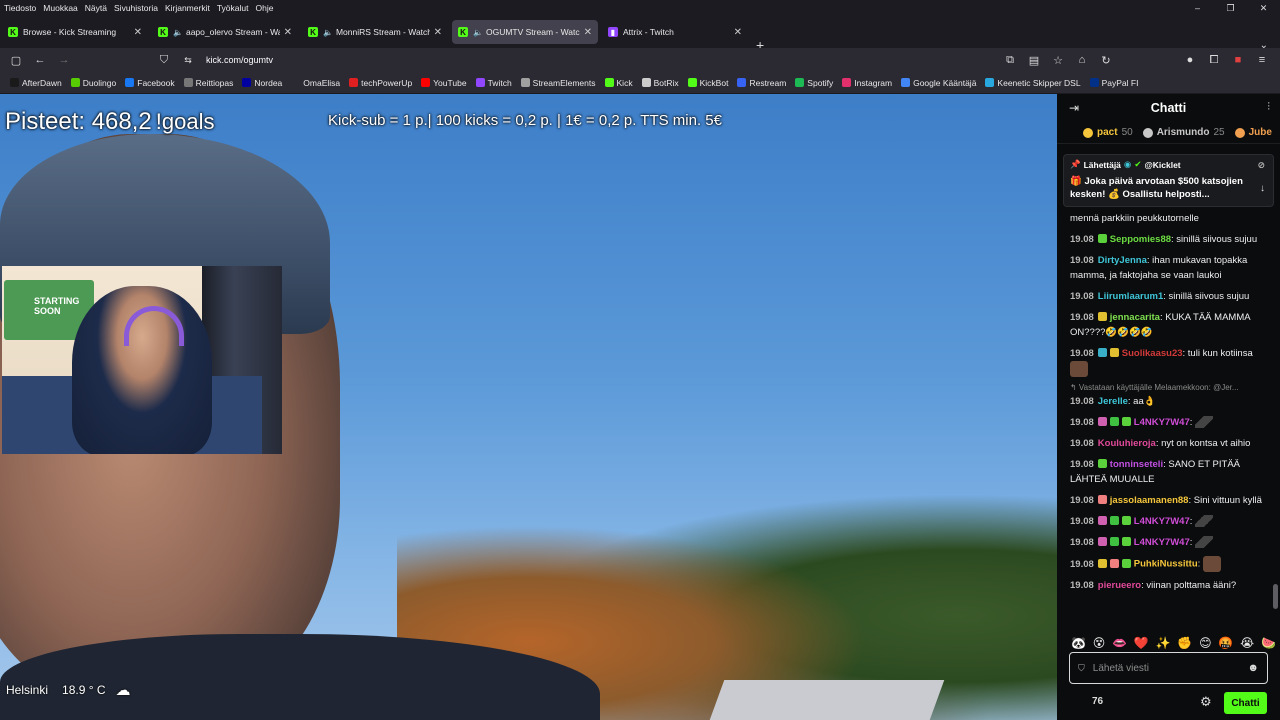  What do you see at coordinates (233, 8) in the screenshot?
I see `menu-item-5: Työkalut` at bounding box center [233, 8].